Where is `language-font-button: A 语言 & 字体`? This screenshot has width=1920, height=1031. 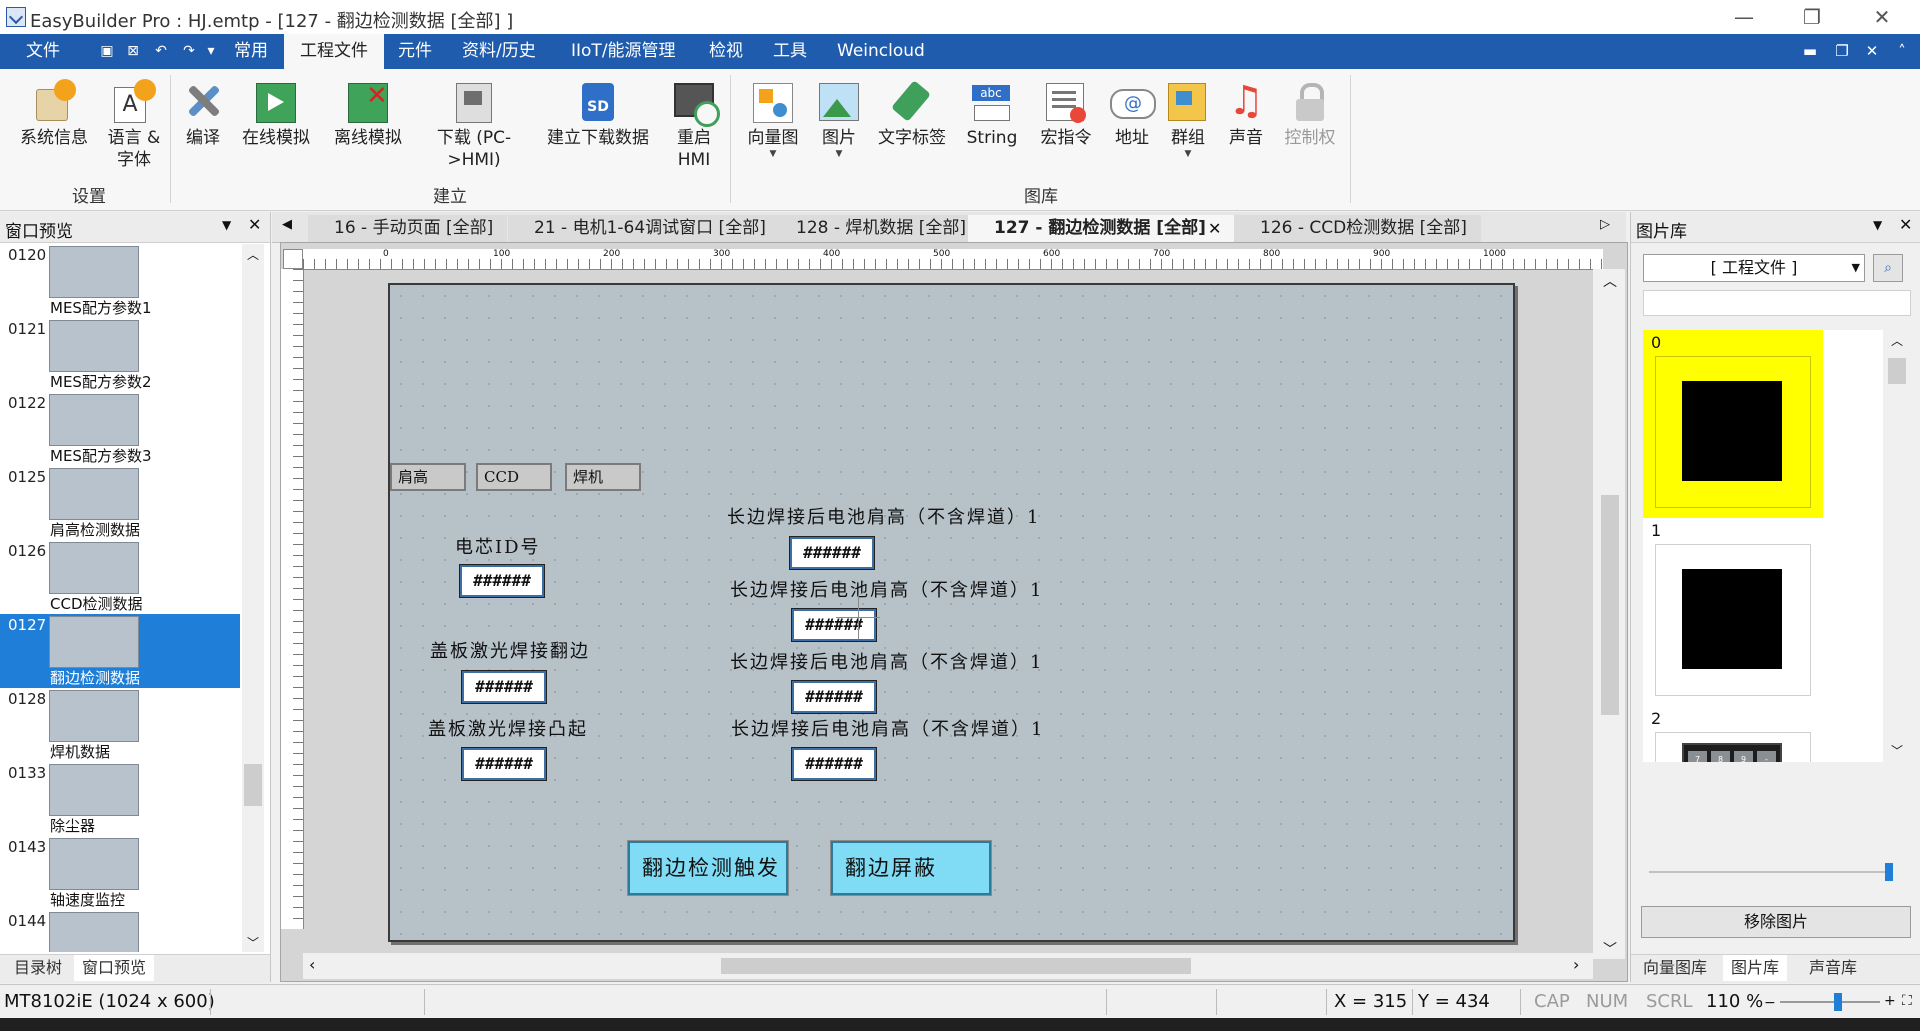
language-font-button: A 语言 & 字体 is located at coordinates (134, 130).